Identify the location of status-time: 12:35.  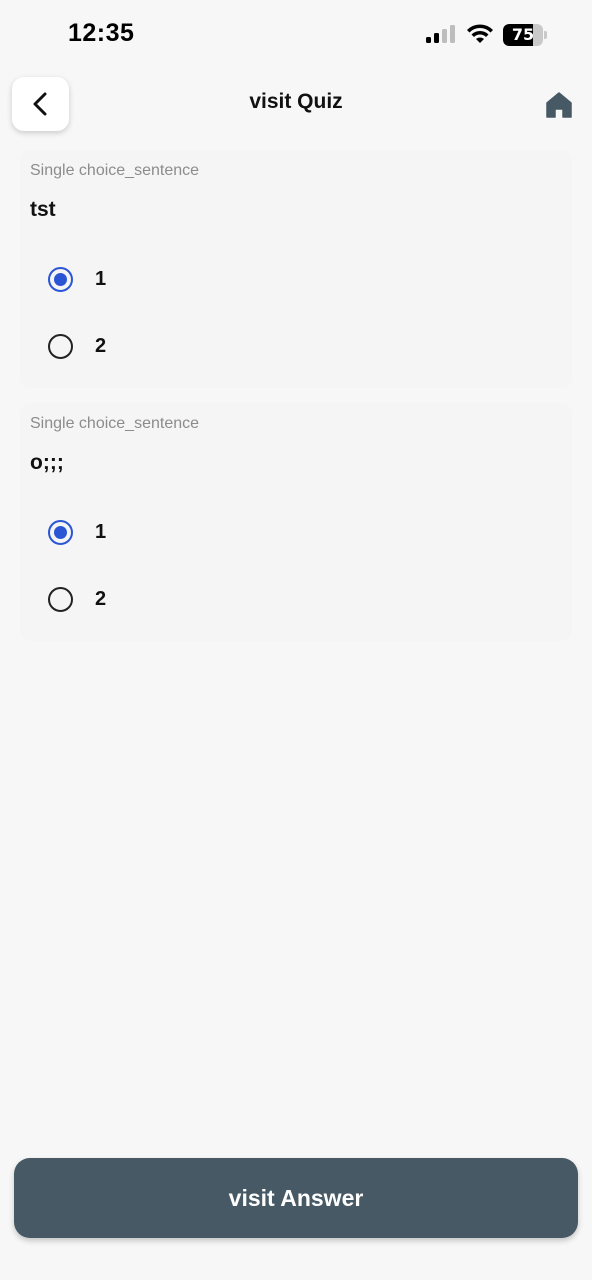
(101, 33).